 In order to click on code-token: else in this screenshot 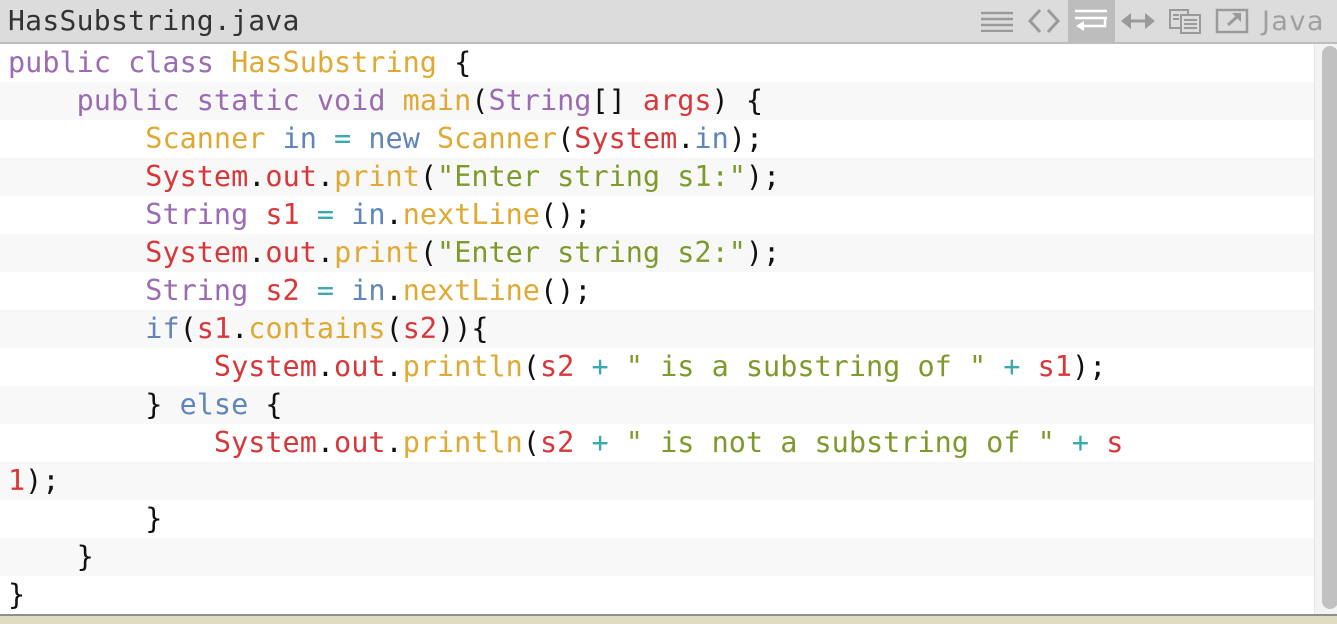, I will do `click(222, 404)`.